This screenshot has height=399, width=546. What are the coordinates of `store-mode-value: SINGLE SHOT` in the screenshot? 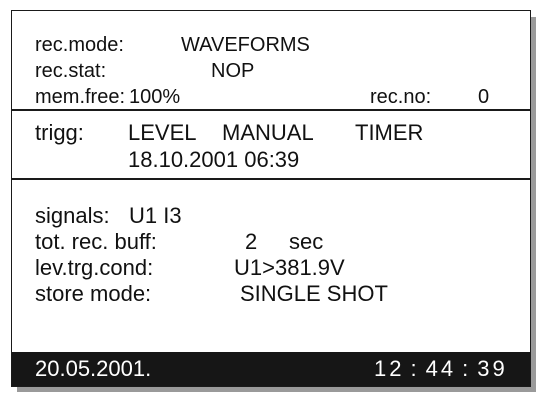 It's located at (314, 293).